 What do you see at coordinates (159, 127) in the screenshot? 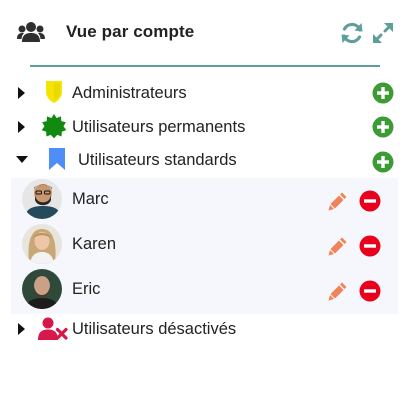
I see `group-label: Utilisateurs permanents` at bounding box center [159, 127].